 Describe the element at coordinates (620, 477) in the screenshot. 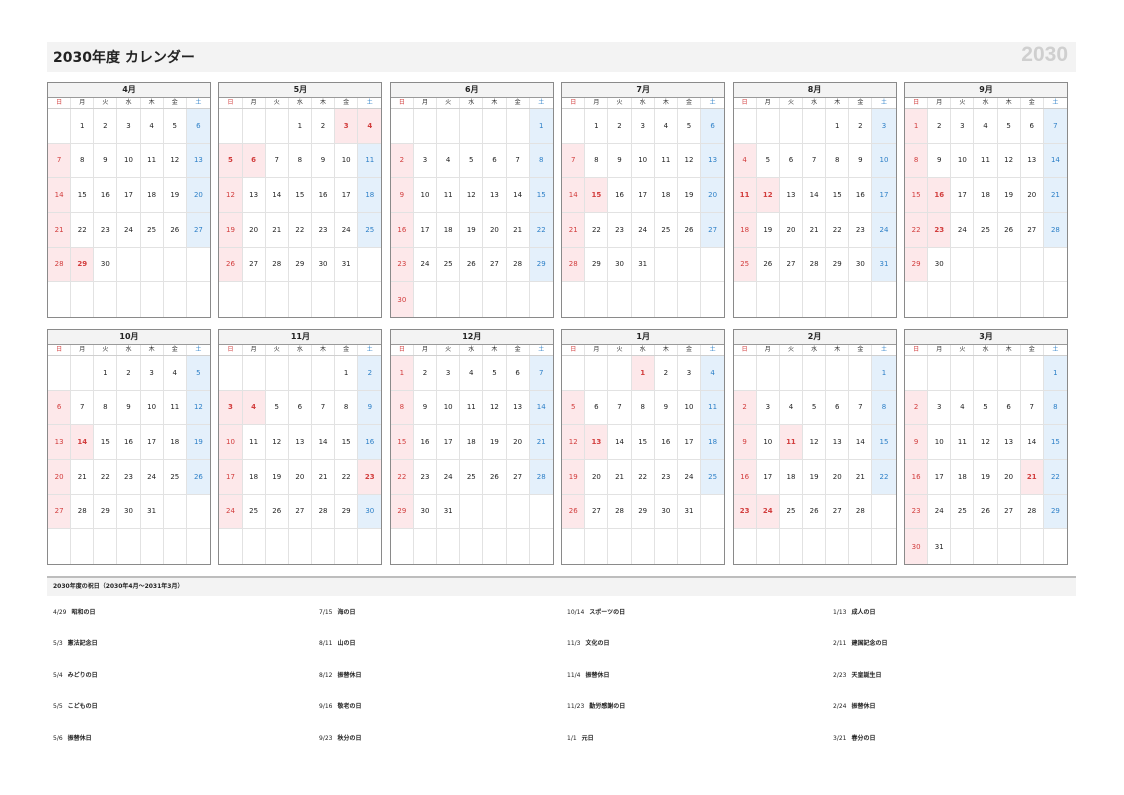

I see `day-cell: 21` at that location.